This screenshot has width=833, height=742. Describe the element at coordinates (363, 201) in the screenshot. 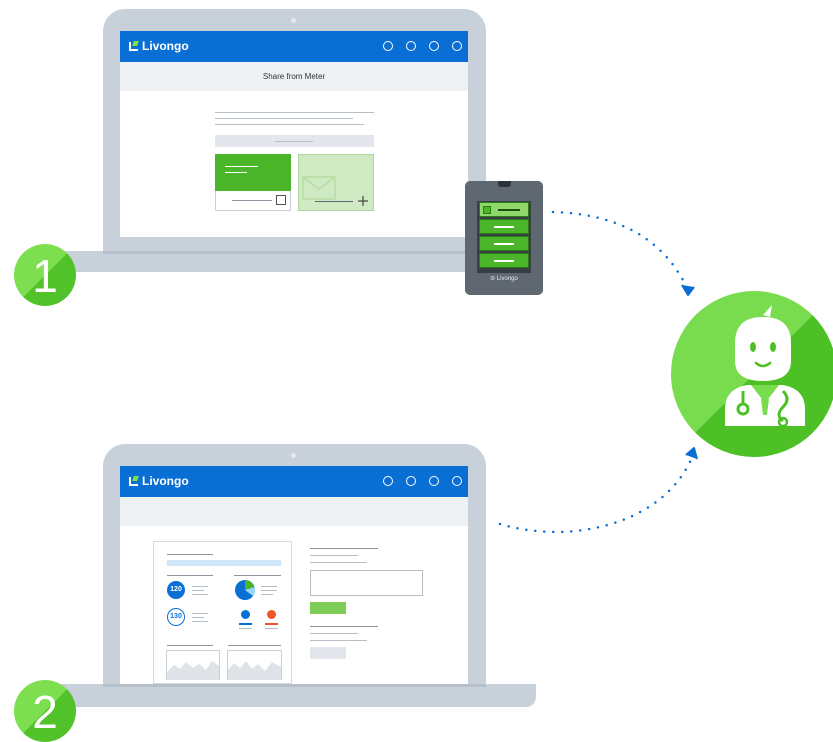

I see `plus-icon` at that location.